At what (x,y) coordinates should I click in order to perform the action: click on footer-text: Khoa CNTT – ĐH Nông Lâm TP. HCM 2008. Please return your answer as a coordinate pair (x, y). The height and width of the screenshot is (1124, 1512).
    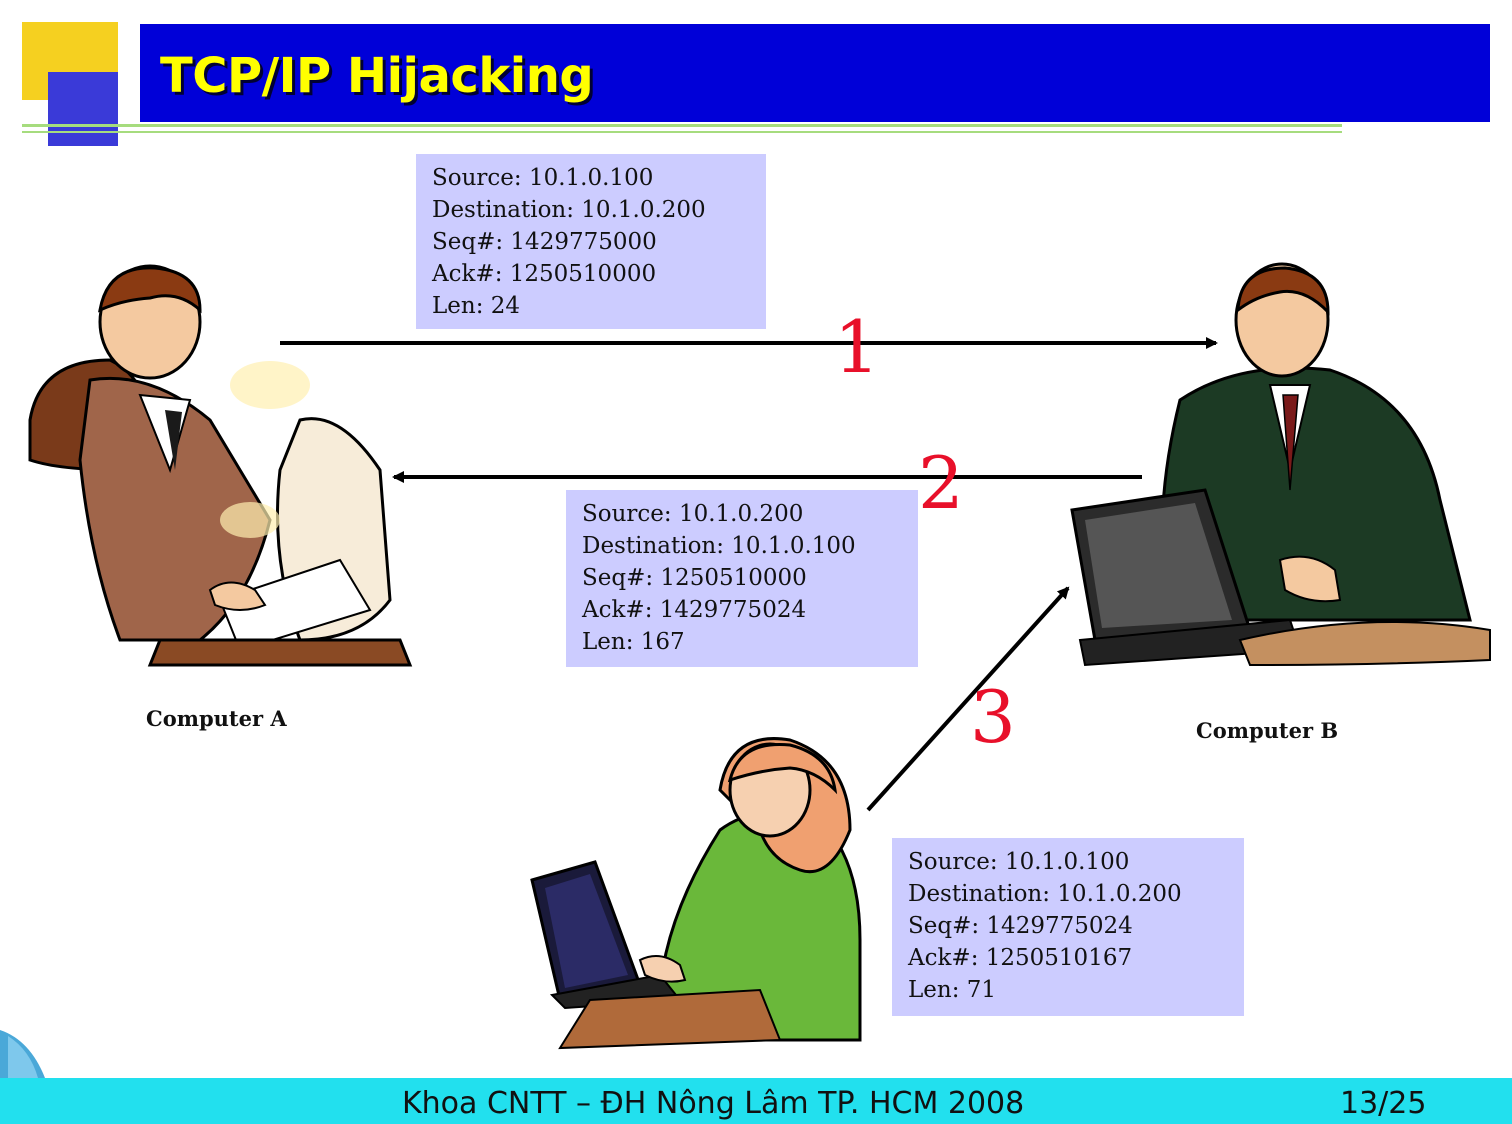
    Looking at the image, I should click on (713, 1103).